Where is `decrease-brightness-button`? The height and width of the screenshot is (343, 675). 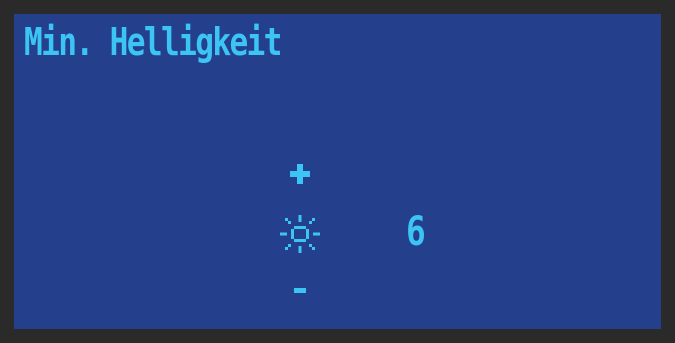
decrease-brightness-button is located at coordinates (300, 290).